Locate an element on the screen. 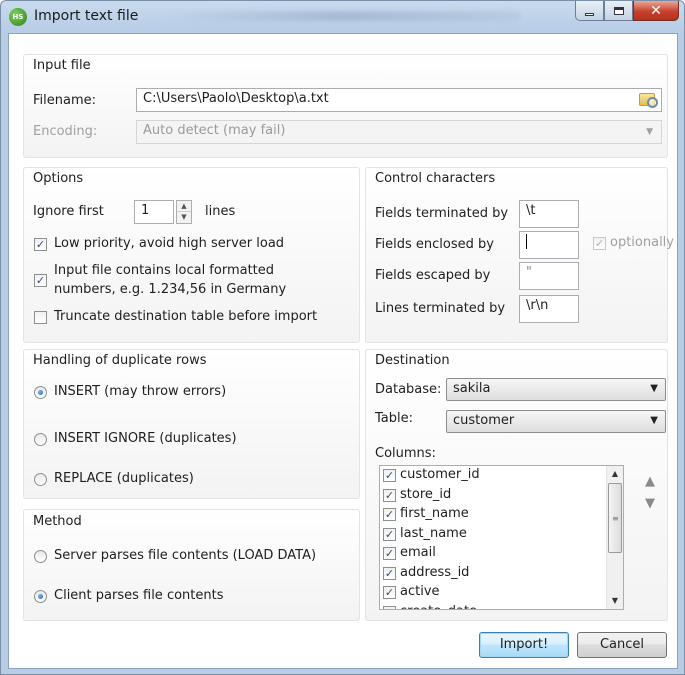  list-item: ✓ first_name is located at coordinates (501, 515).